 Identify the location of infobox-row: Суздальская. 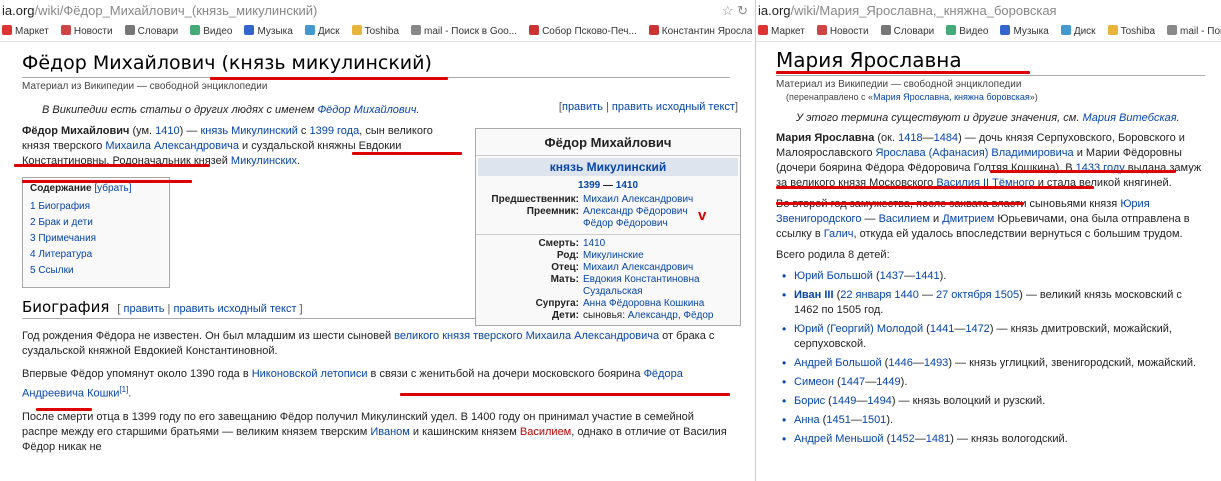
(608, 292).